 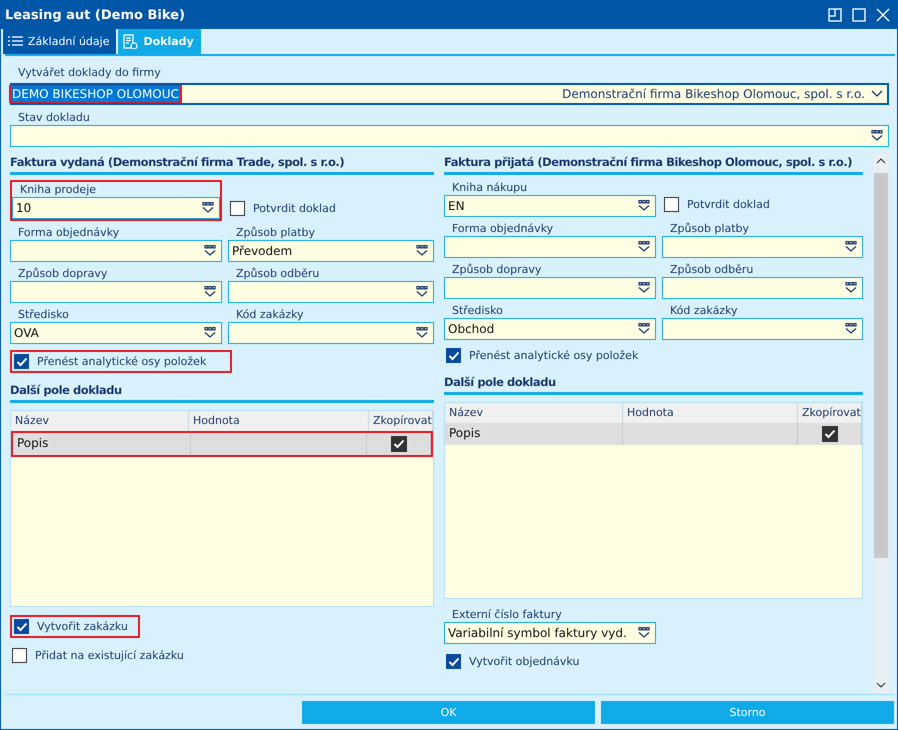 I want to click on dropdown-field: OVA, so click(x=116, y=333).